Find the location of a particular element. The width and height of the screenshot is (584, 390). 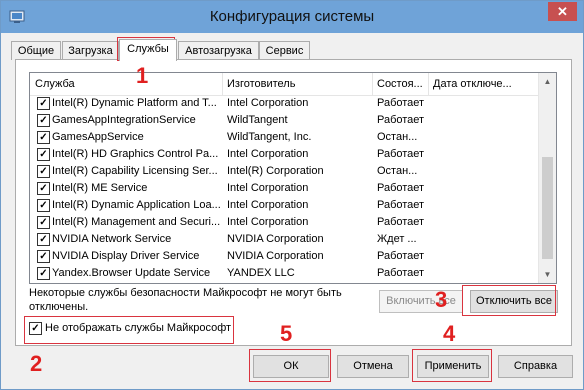

tab-general: Общие is located at coordinates (36, 50).